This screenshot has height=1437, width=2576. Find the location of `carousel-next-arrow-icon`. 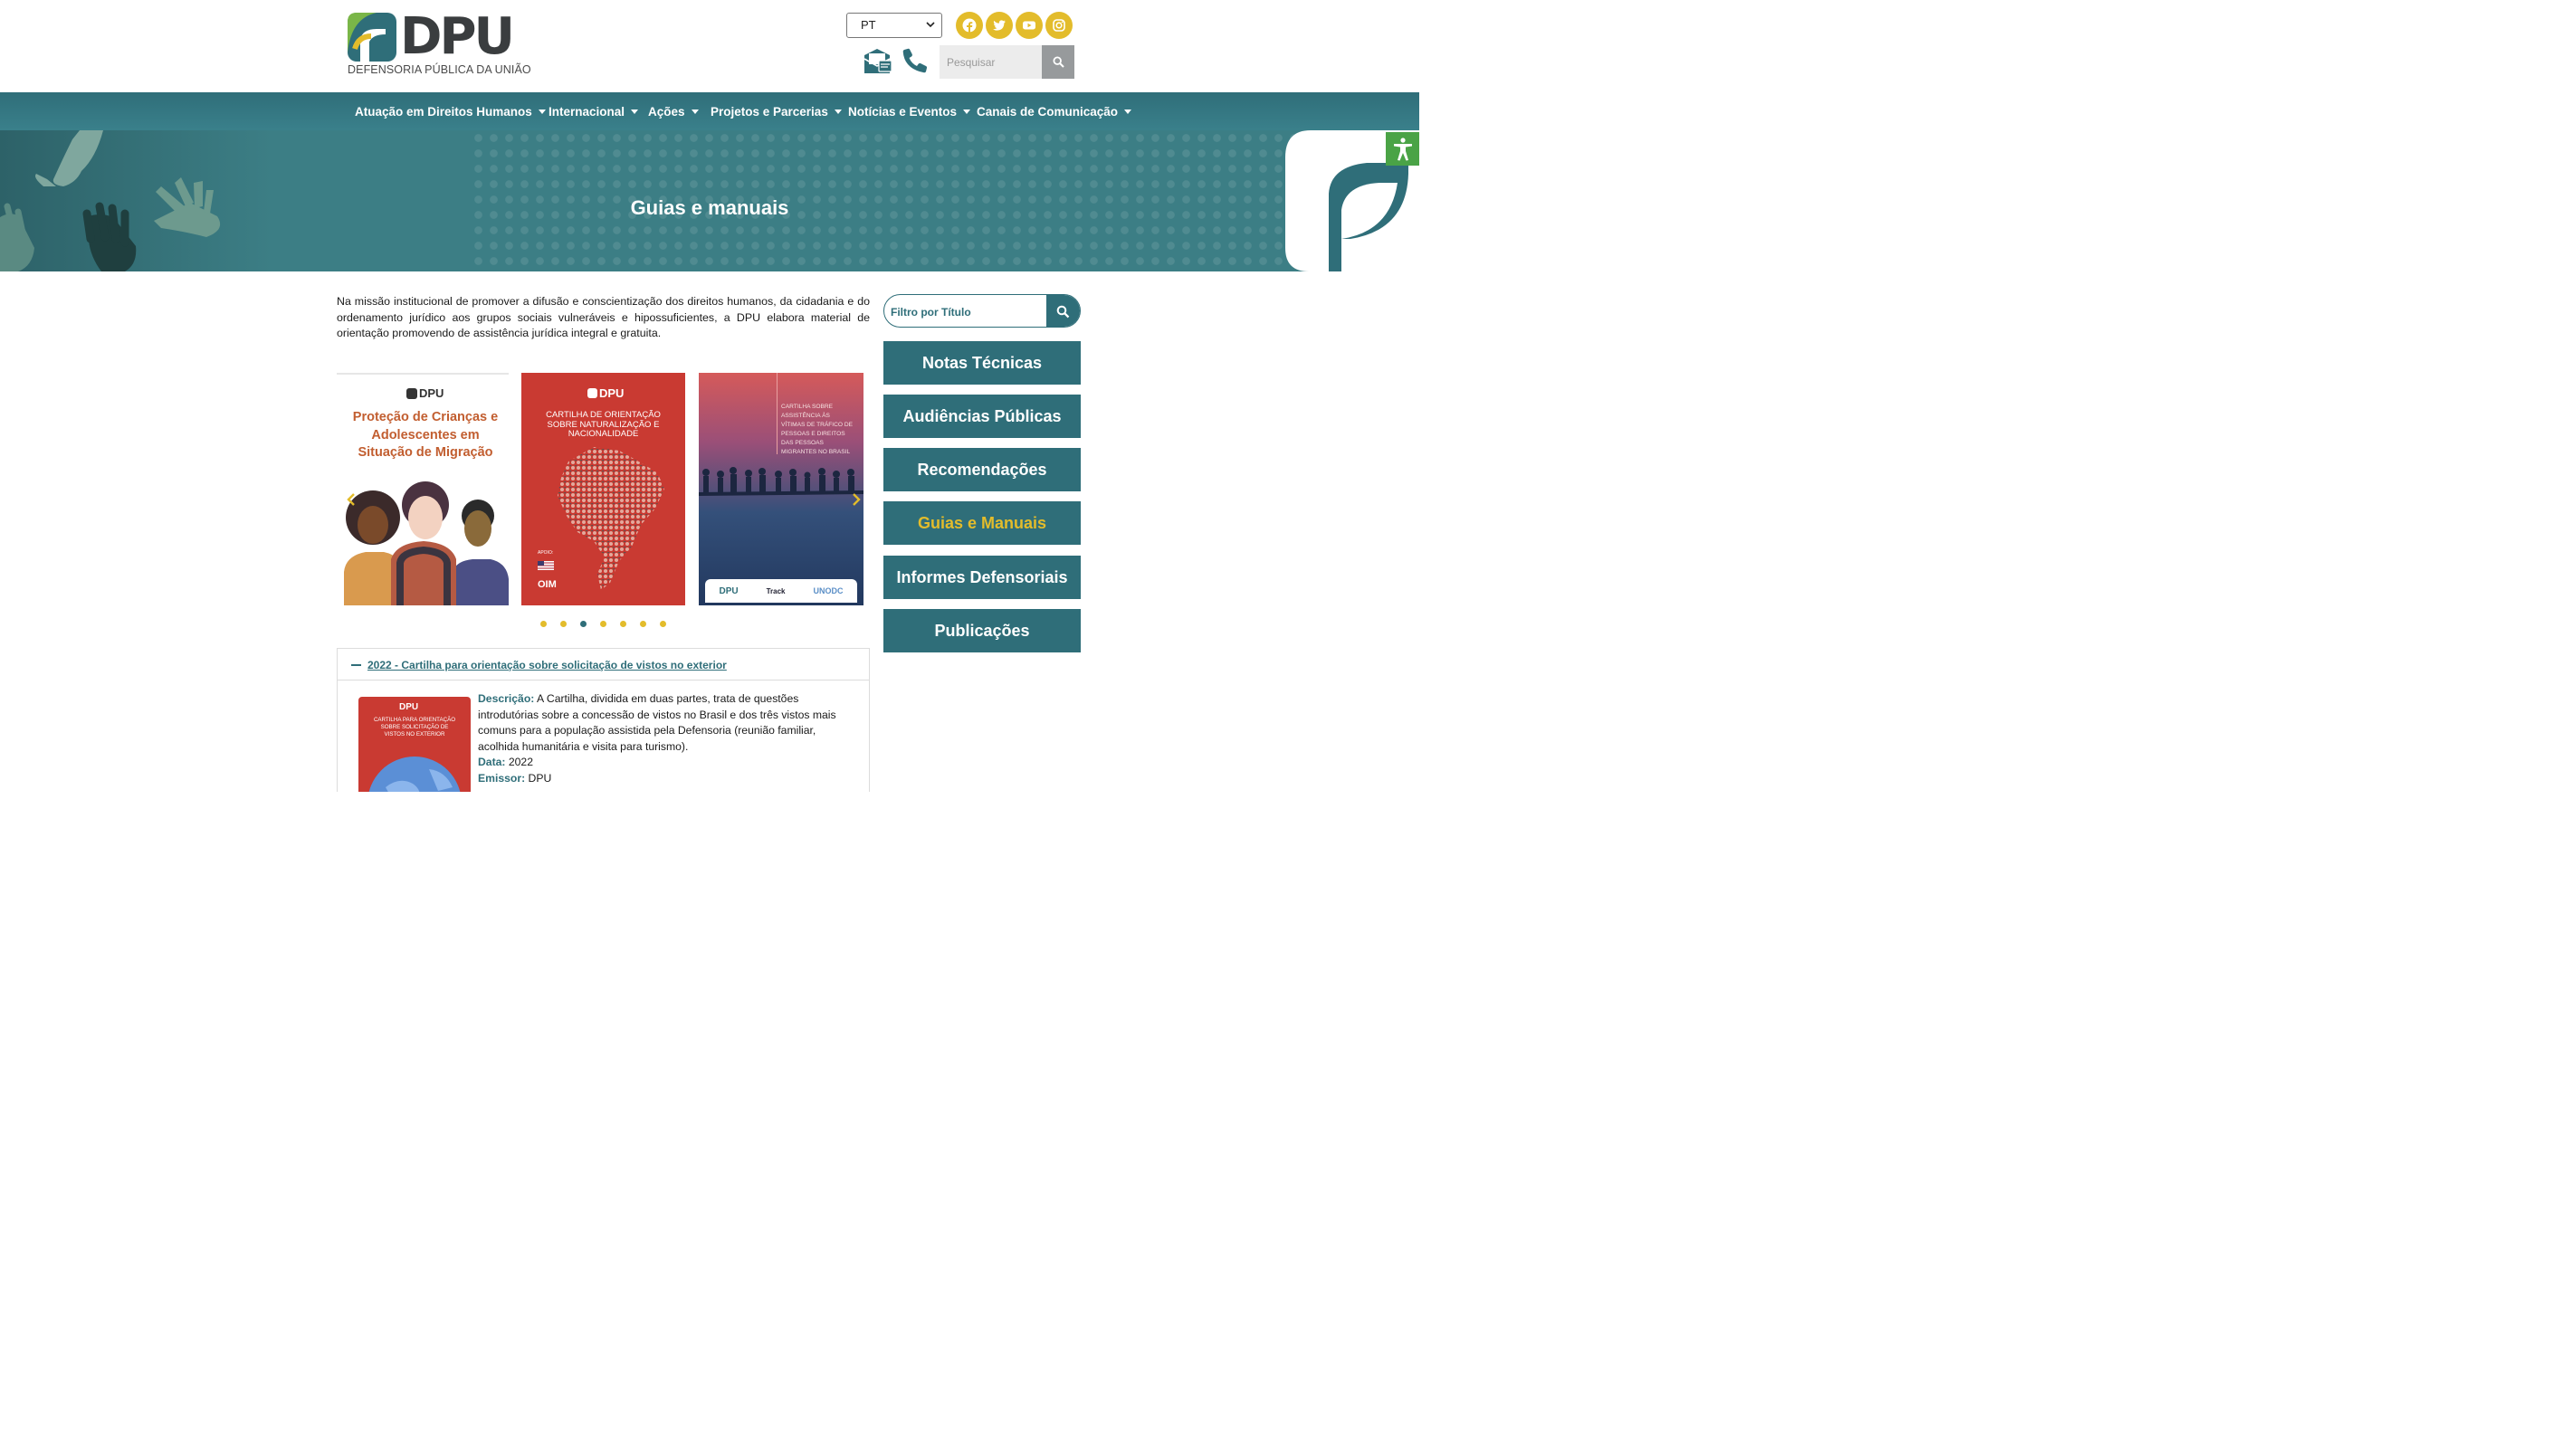

carousel-next-arrow-icon is located at coordinates (856, 499).